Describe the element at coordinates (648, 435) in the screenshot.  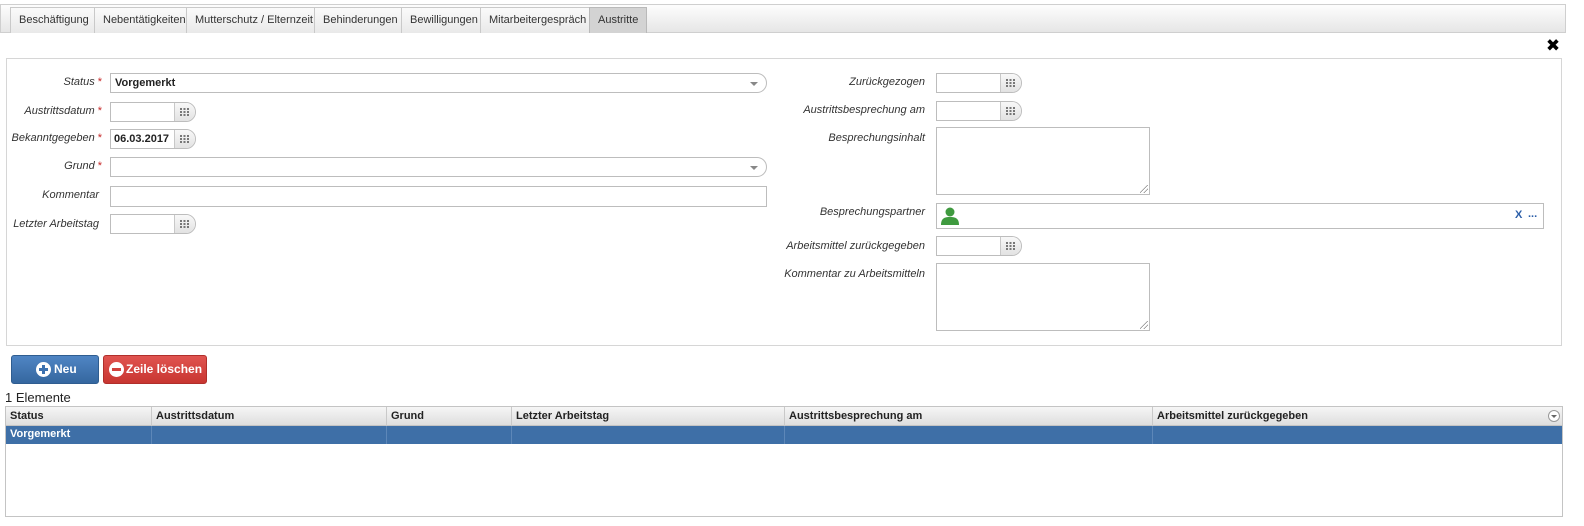
I see `cell-letzter-arbeitstag` at that location.